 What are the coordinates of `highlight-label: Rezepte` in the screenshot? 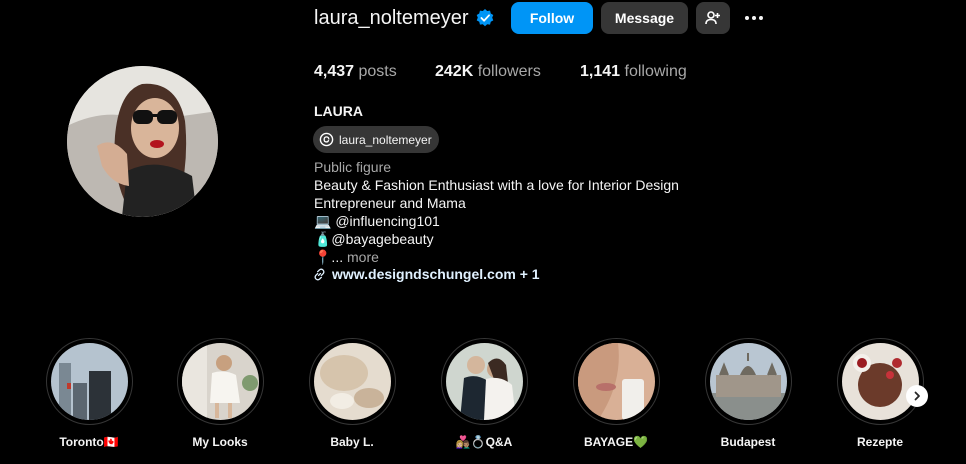 It's located at (879, 442).